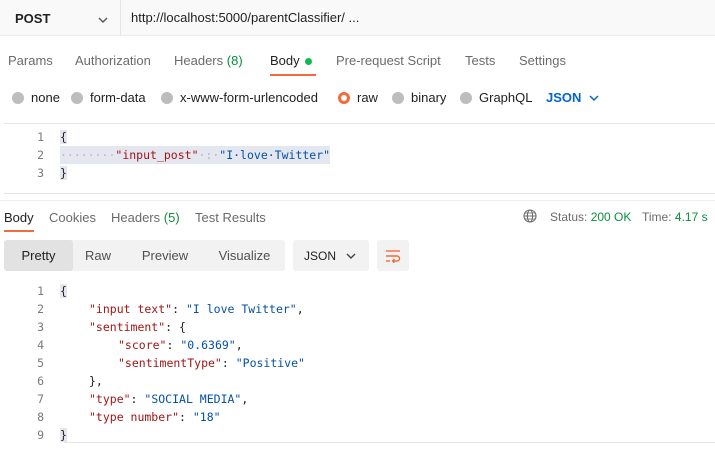 The height and width of the screenshot is (449, 715). What do you see at coordinates (40, 399) in the screenshot?
I see `line-number: 7` at bounding box center [40, 399].